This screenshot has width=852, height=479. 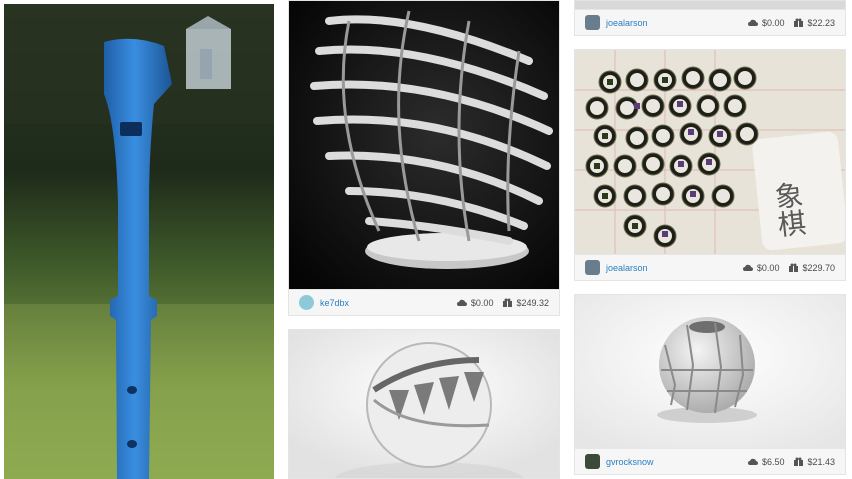 I want to click on vase-meta-bar: ke7dbx $0.00 $249.32, so click(x=424, y=302).